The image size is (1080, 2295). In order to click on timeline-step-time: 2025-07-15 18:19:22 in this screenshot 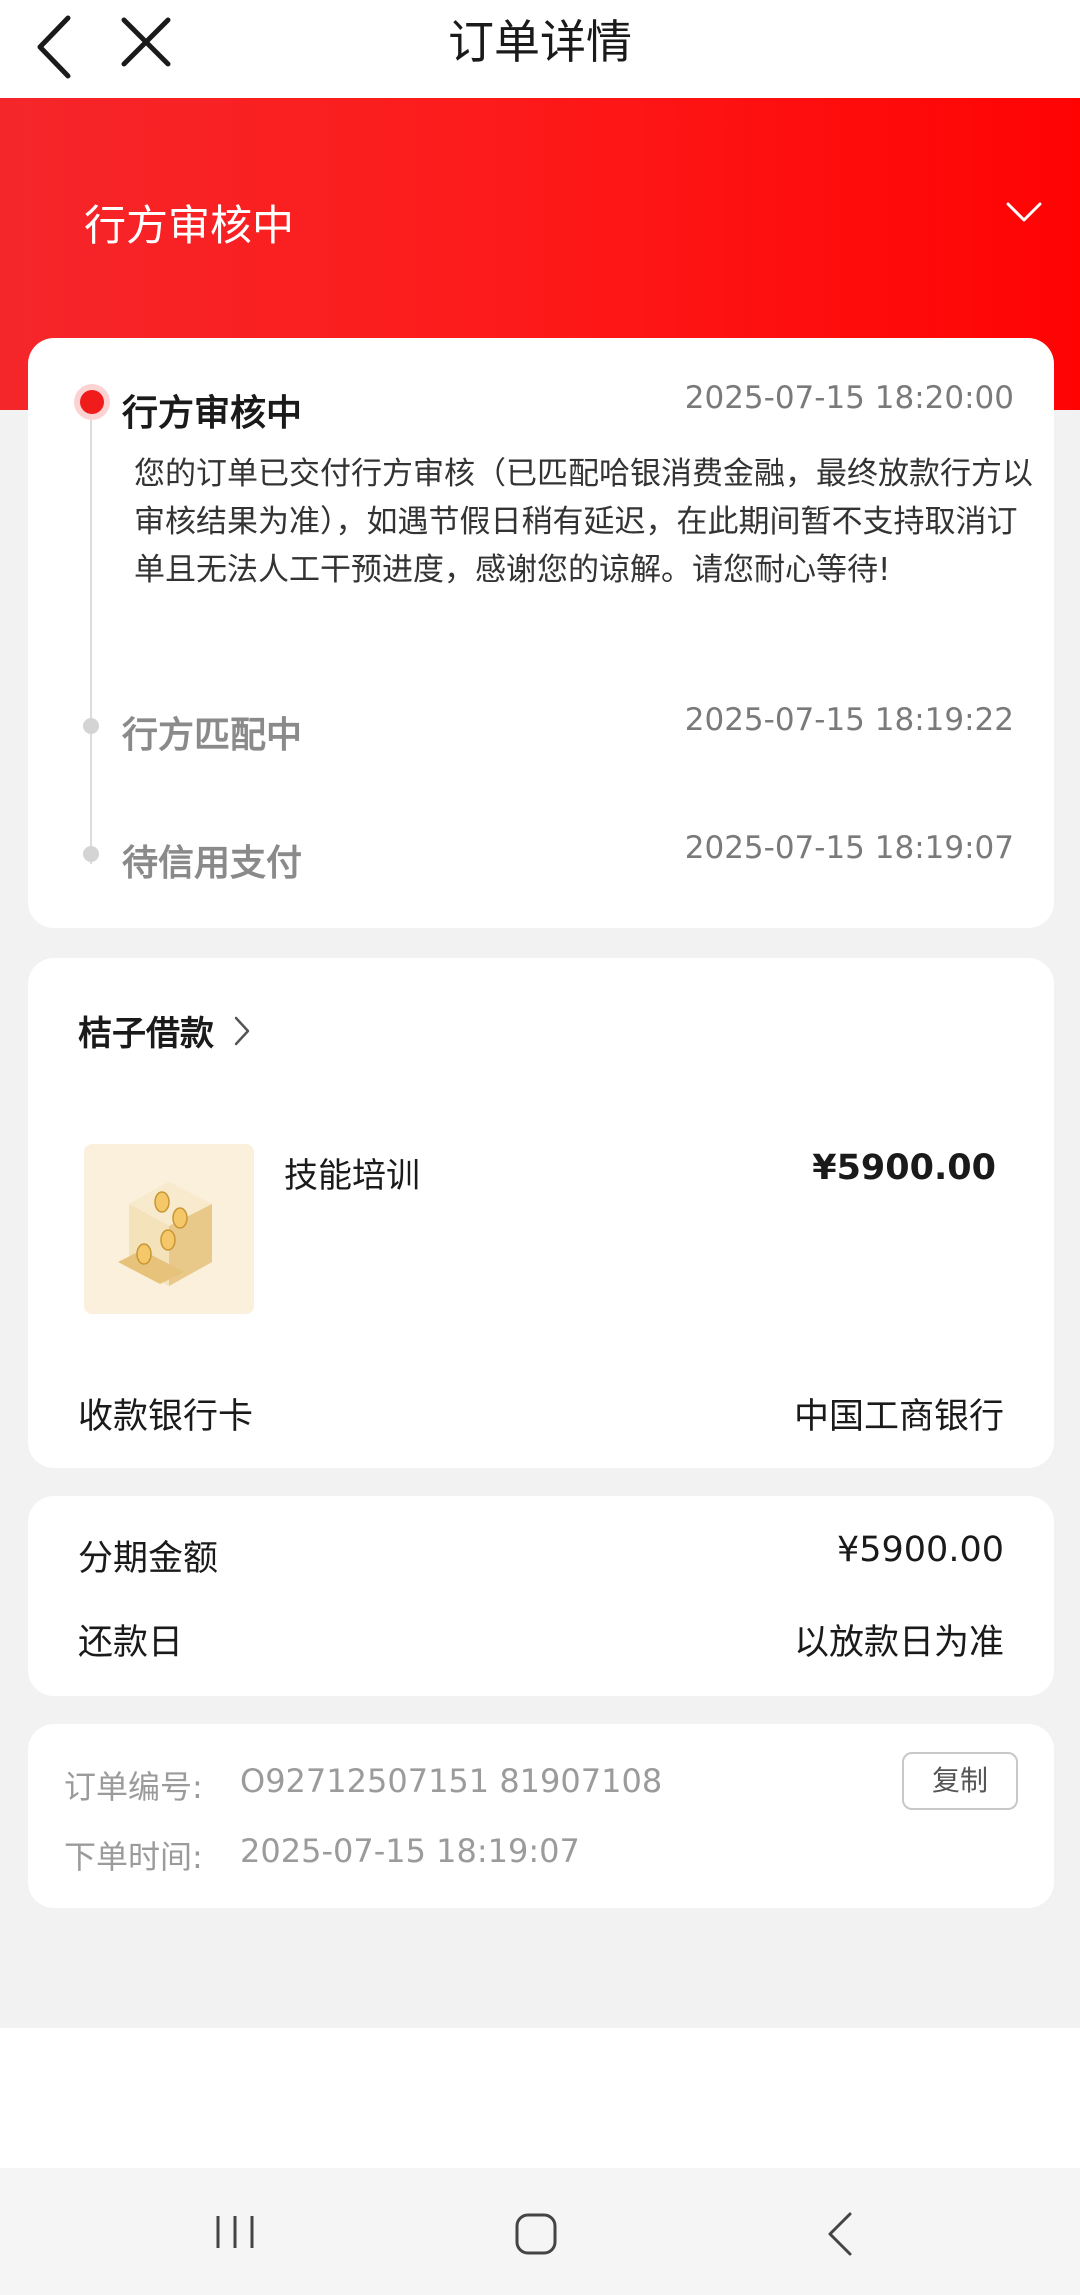, I will do `click(849, 720)`.